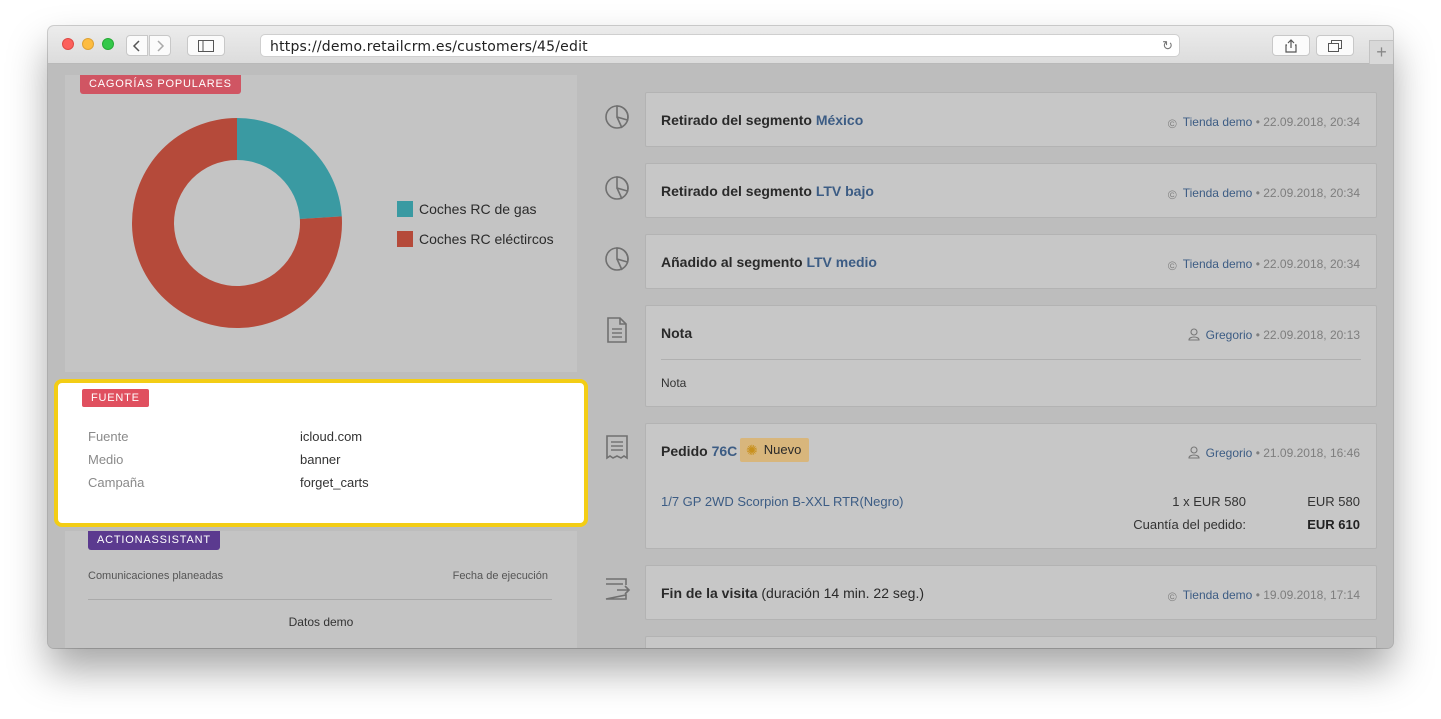 The image size is (1441, 719). Describe the element at coordinates (684, 451) in the screenshot. I see `event-title: Pedido` at that location.